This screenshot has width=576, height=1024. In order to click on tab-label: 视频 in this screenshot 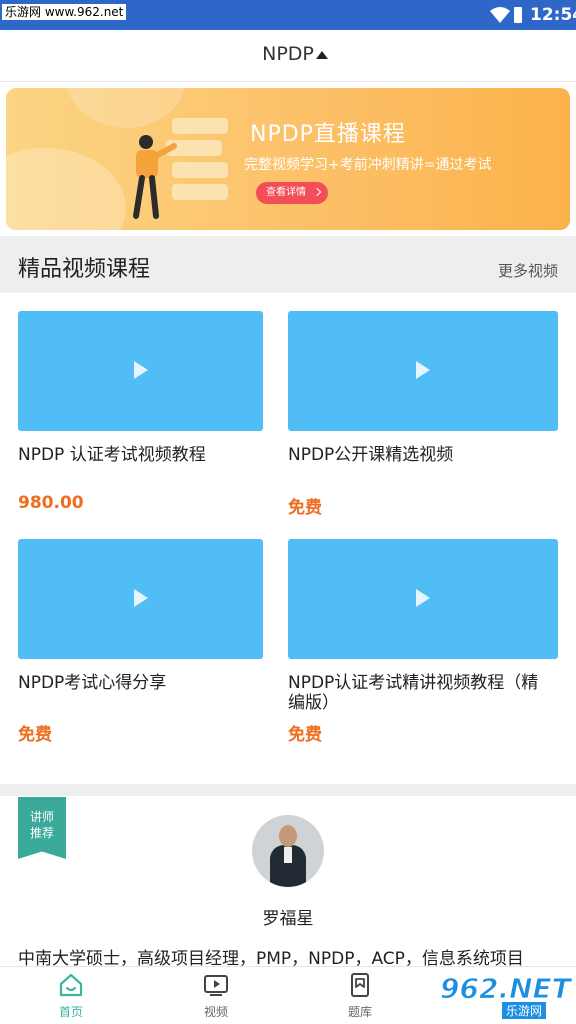, I will do `click(215, 1012)`.